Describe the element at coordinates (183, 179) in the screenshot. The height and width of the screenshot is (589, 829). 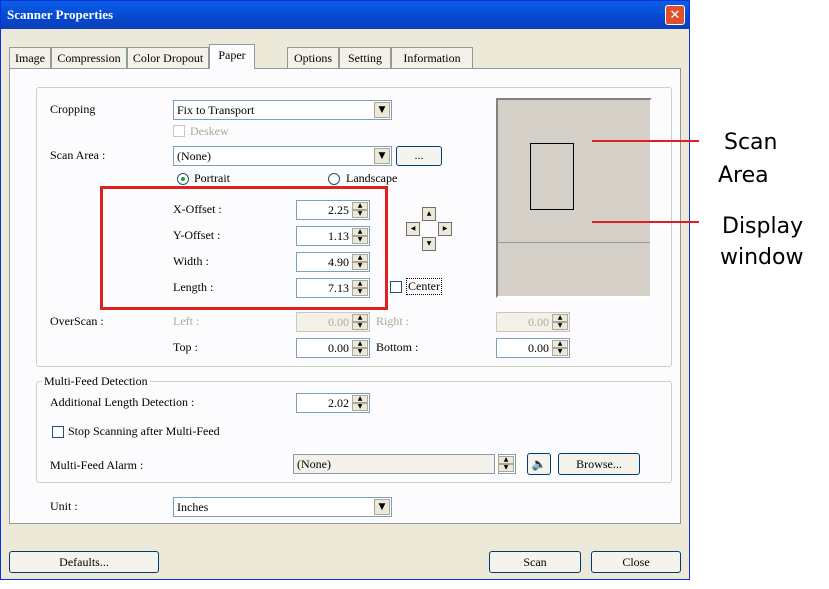
I see `portrait-radio` at that location.